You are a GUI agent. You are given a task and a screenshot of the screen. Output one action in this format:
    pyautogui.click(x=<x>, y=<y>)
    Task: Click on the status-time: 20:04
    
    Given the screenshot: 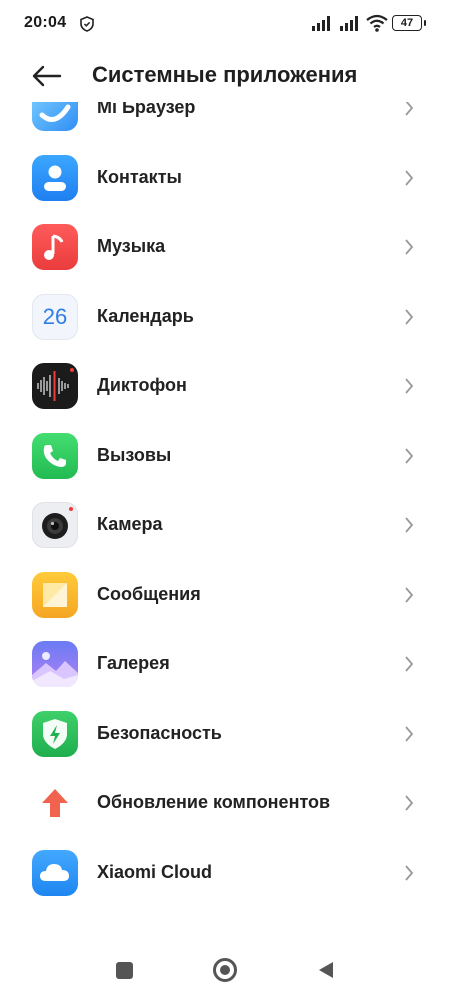 What is the action you would take?
    pyautogui.click(x=45, y=22)
    